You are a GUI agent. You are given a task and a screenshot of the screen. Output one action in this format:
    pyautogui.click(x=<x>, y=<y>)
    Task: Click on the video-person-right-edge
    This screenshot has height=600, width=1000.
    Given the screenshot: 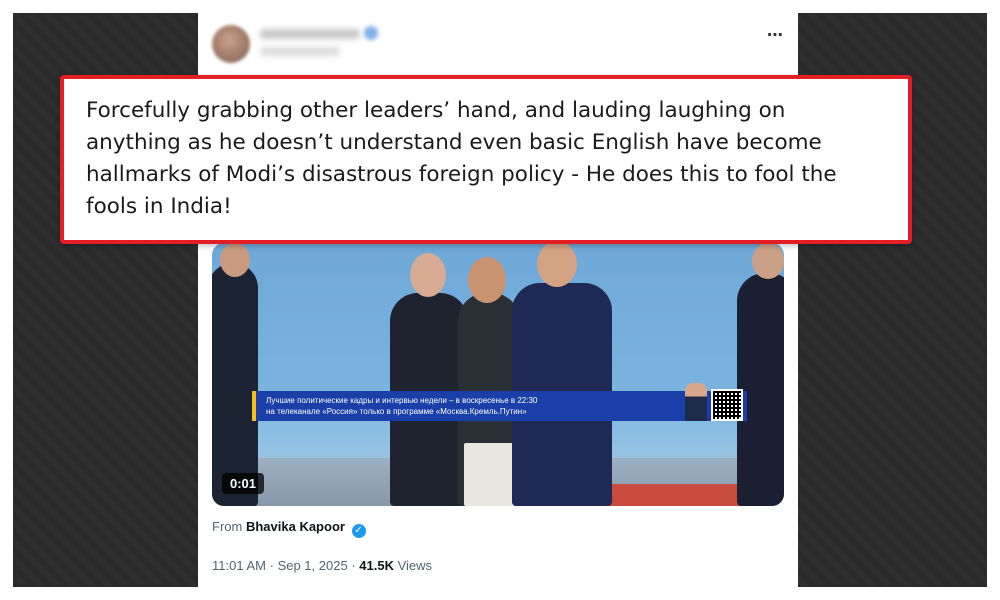 What is the action you would take?
    pyautogui.click(x=760, y=389)
    